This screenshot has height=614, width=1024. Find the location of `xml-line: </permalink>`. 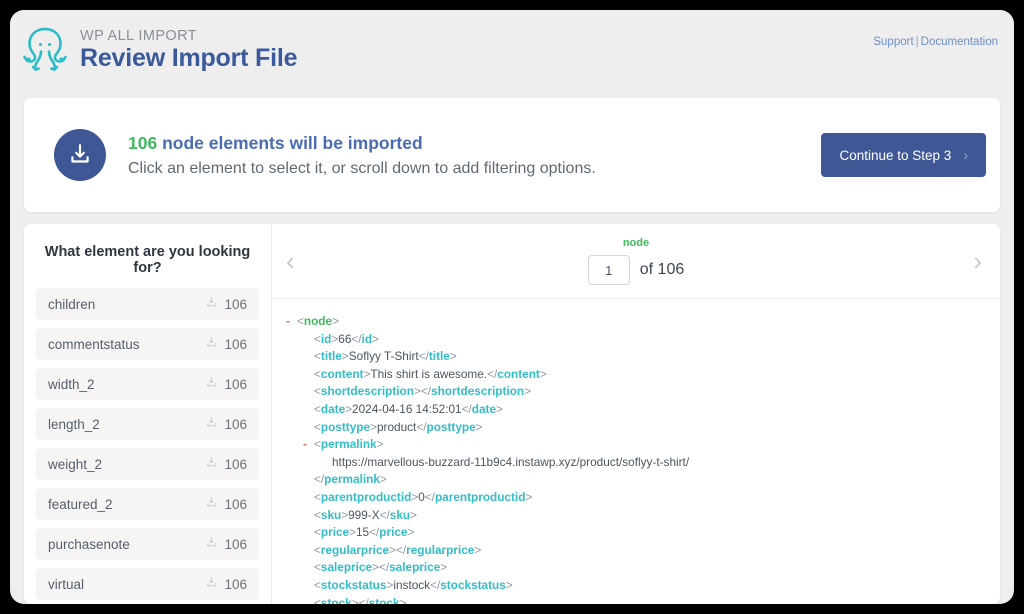

xml-line: </permalink> is located at coordinates (634, 480).